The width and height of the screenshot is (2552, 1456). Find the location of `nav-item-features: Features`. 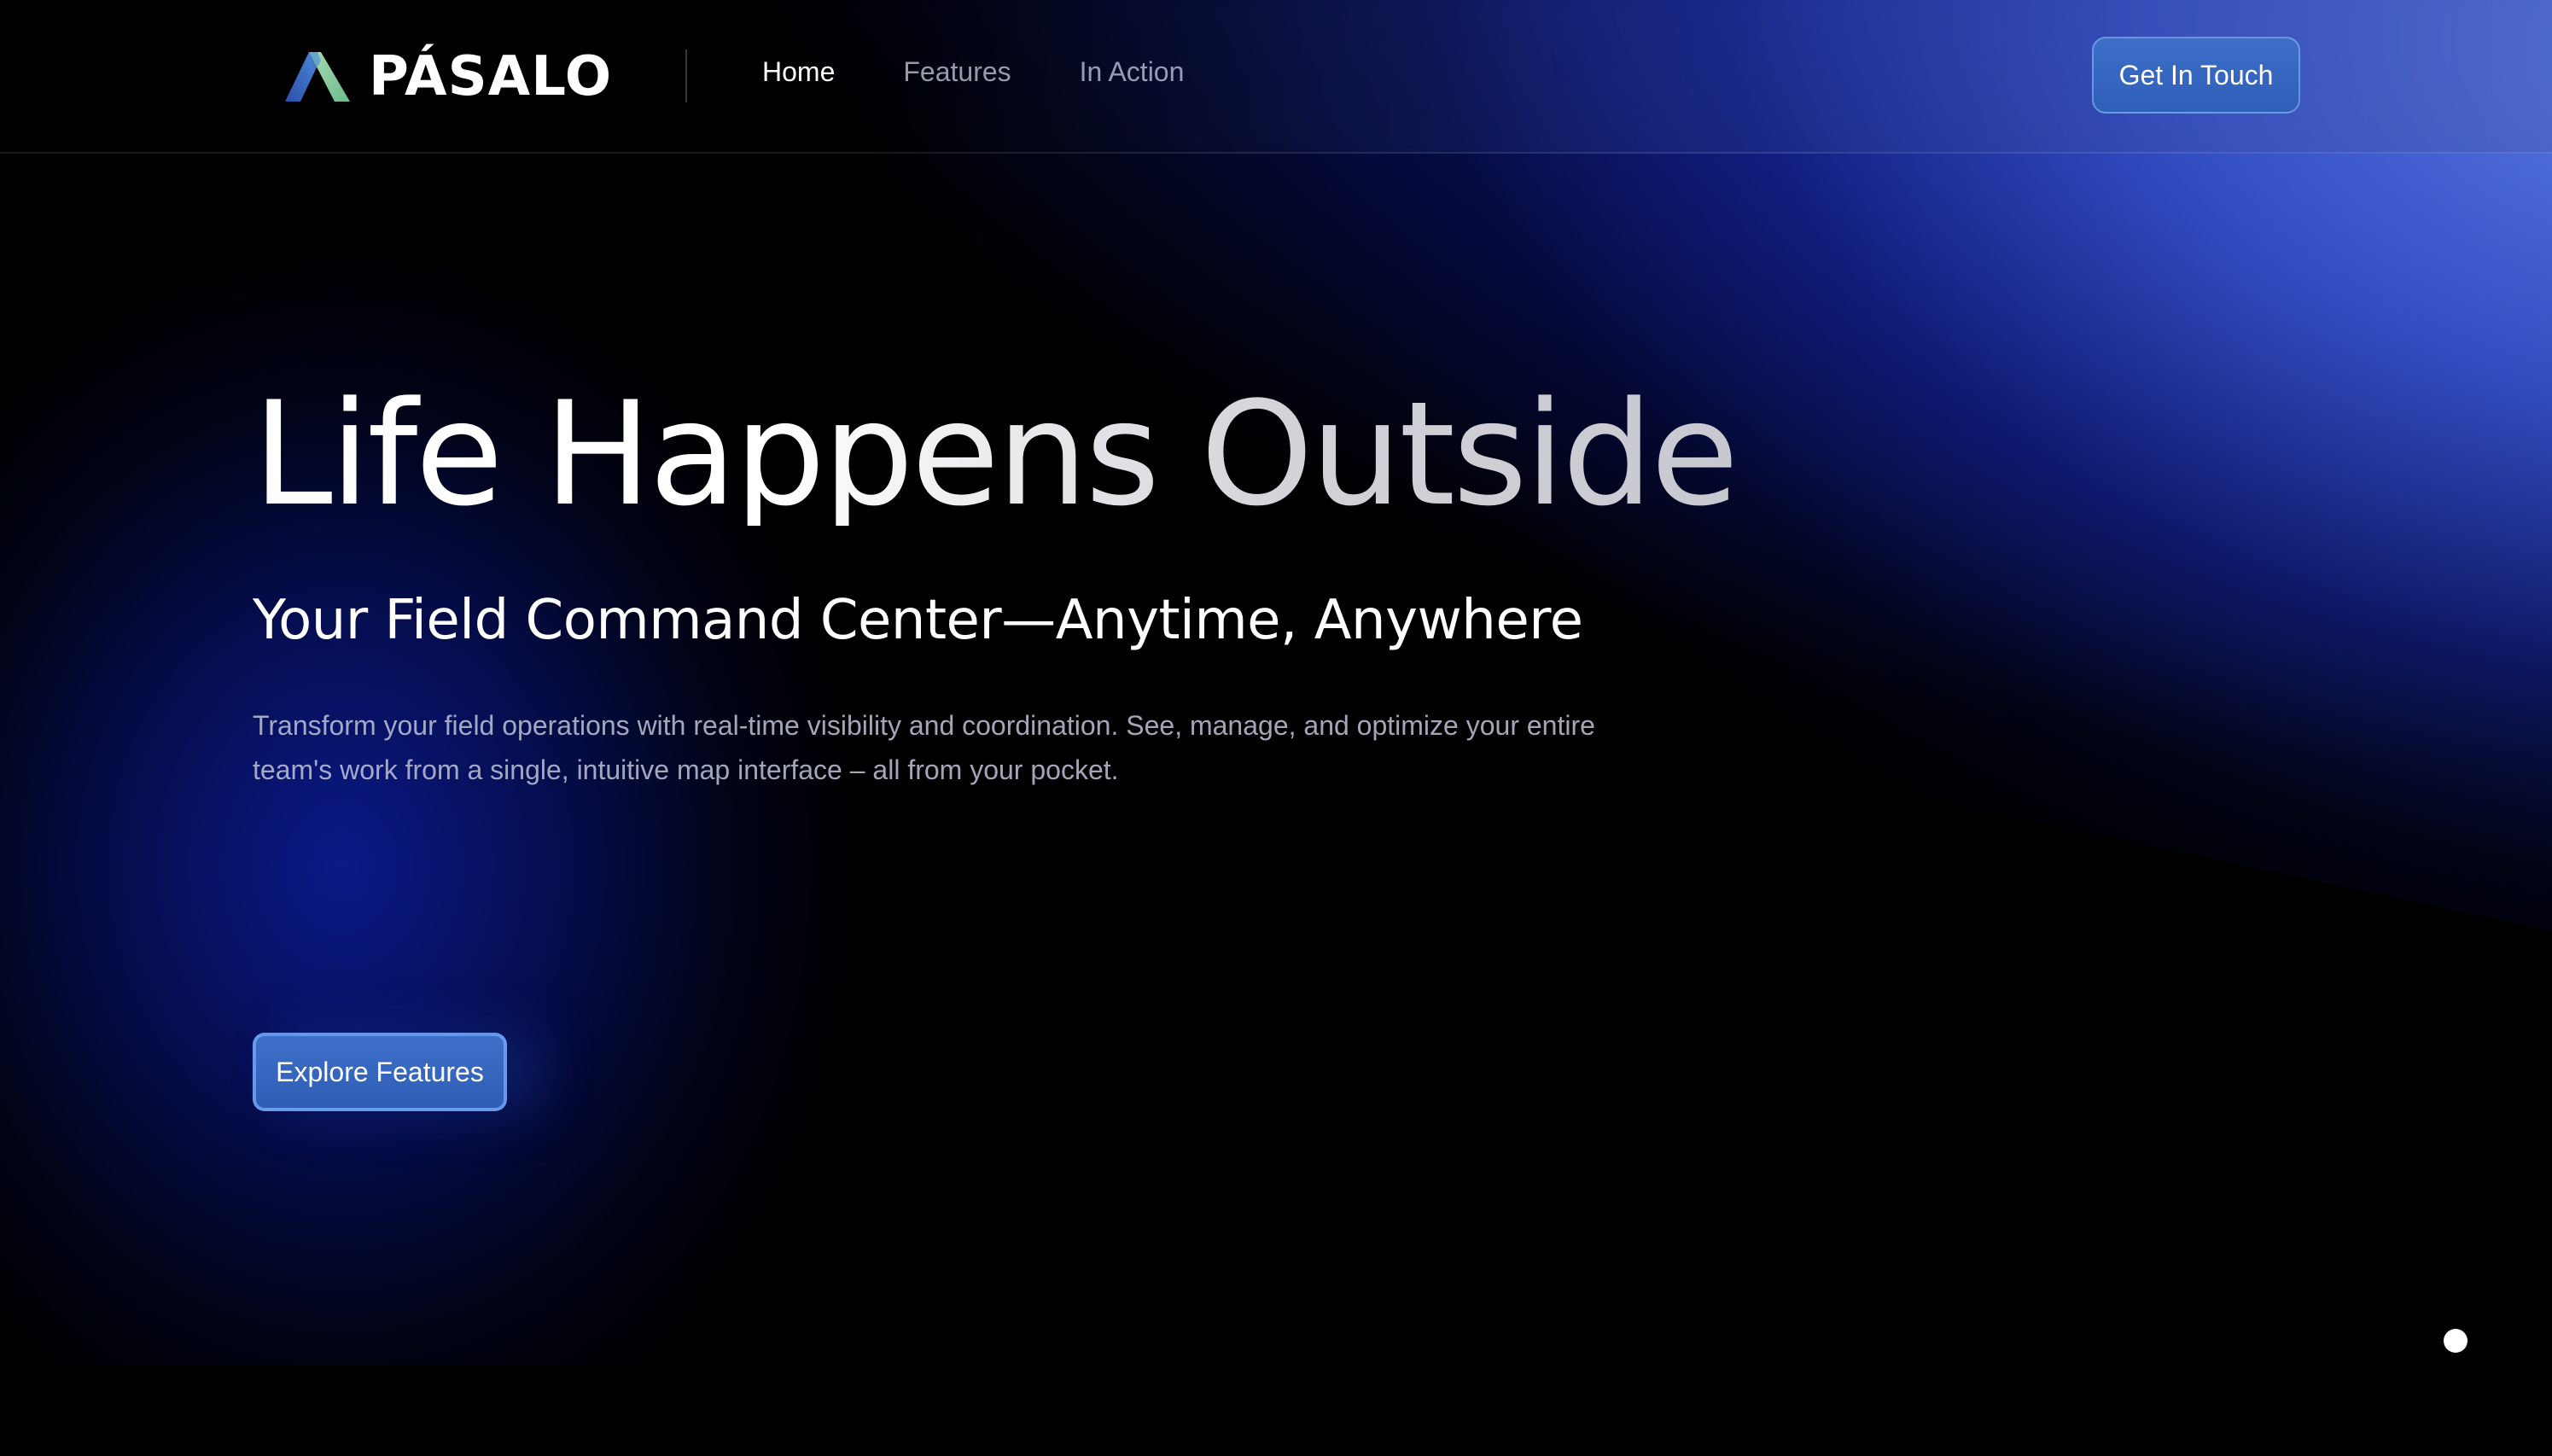

nav-item-features: Features is located at coordinates (957, 72).